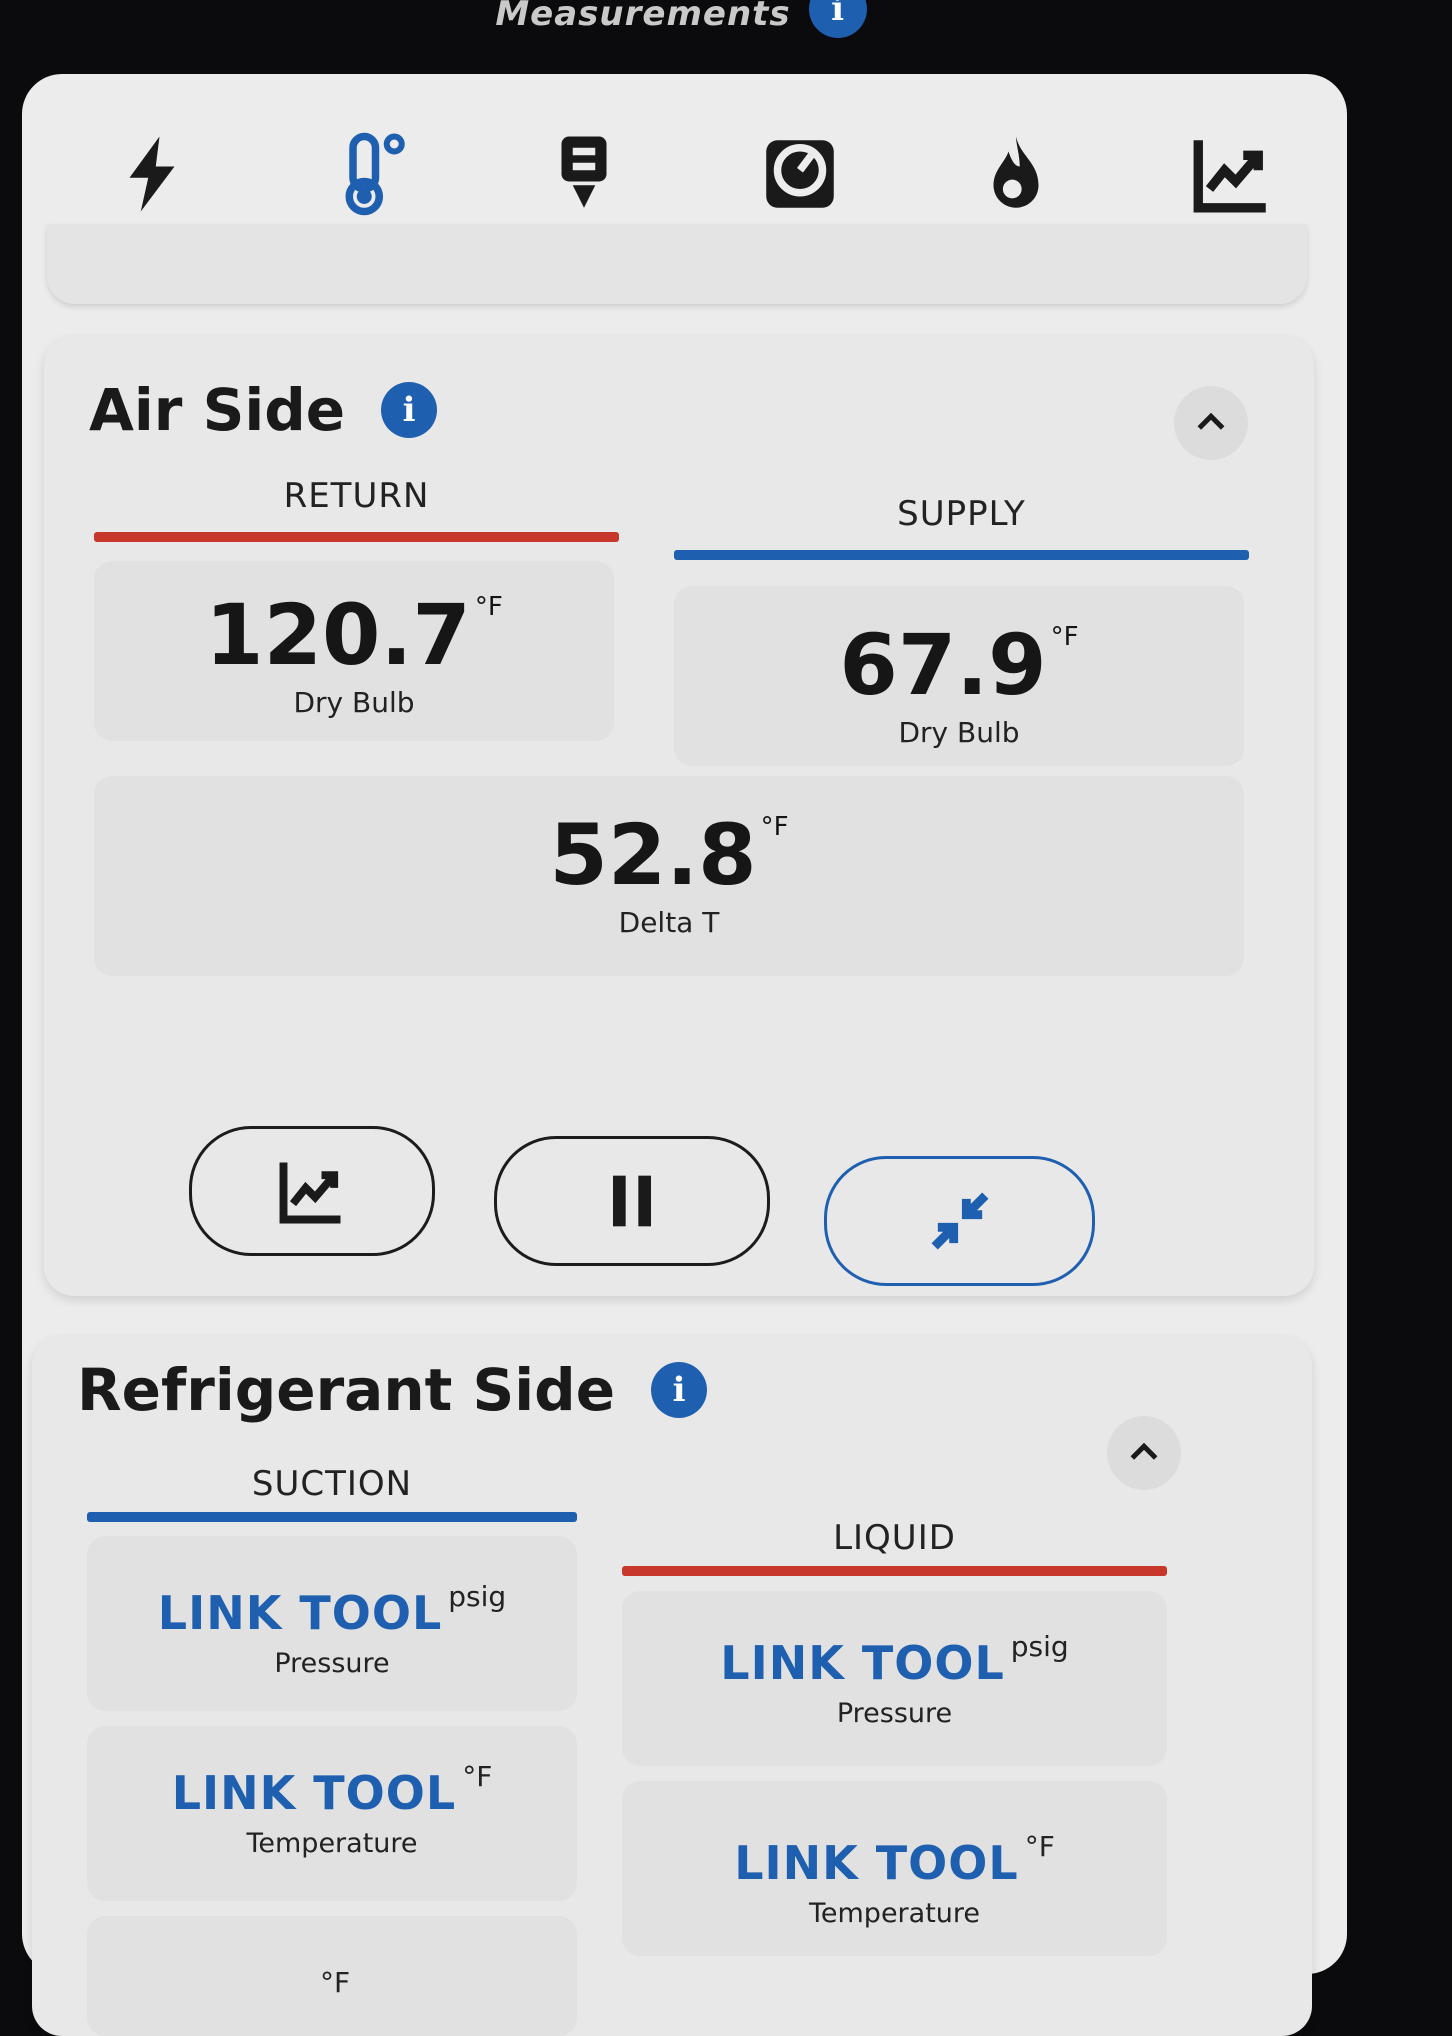 This screenshot has width=1452, height=2036. What do you see at coordinates (346, 1390) in the screenshot?
I see `refrigerant-side-heading: Refrigerant Side` at bounding box center [346, 1390].